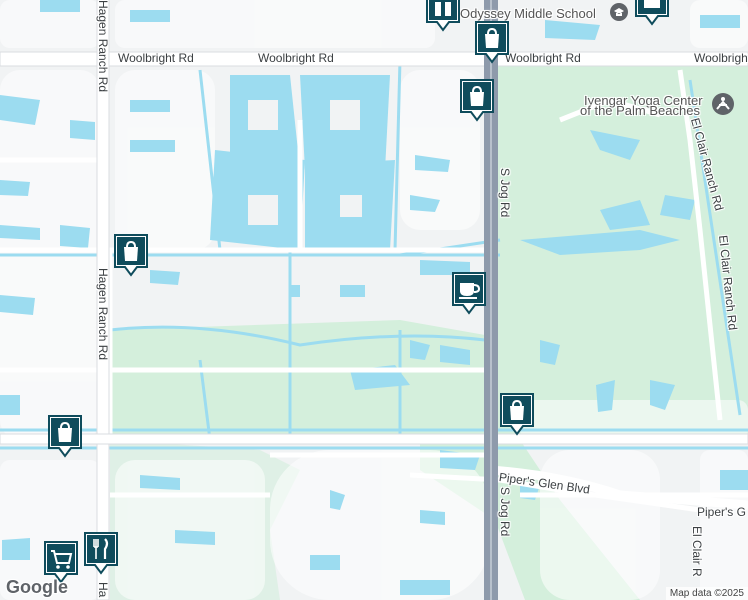 Image resolution: width=748 pixels, height=600 pixels. What do you see at coordinates (721, 512) in the screenshot?
I see `pipers-glen-blvd-label: Piper's G` at bounding box center [721, 512].